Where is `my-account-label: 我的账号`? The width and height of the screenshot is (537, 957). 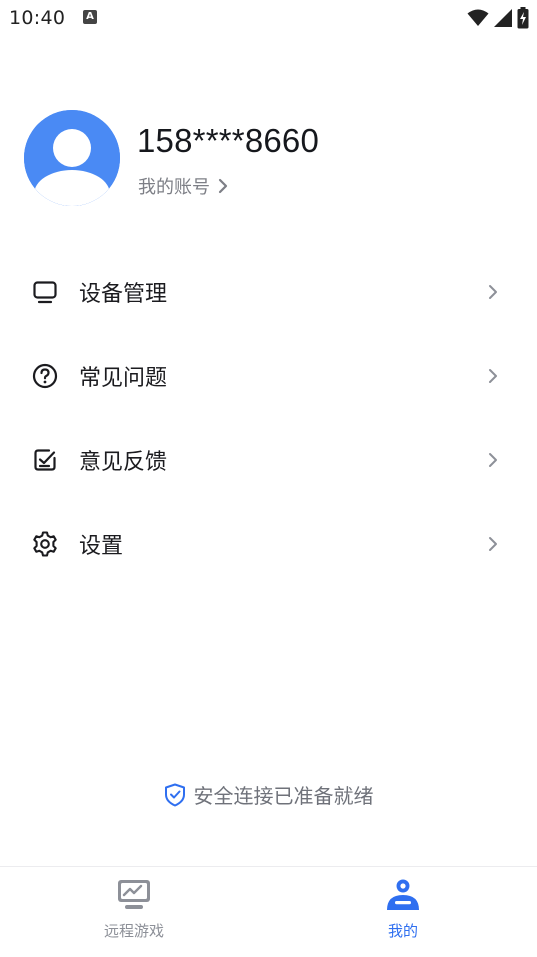 my-account-label: 我的账号 is located at coordinates (174, 187).